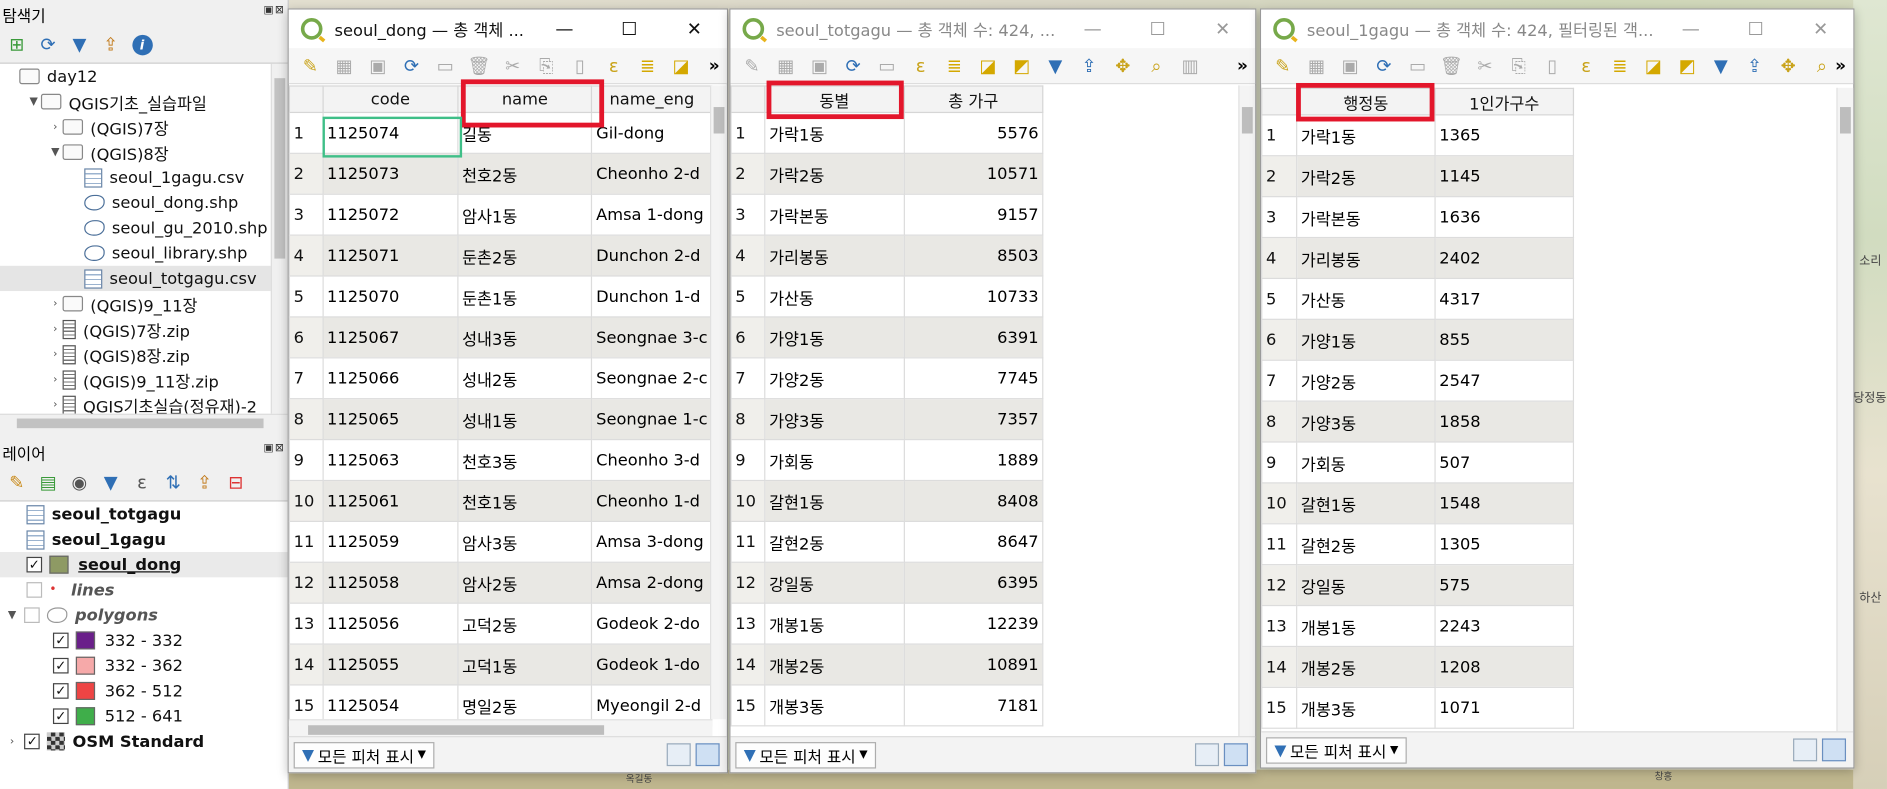 The height and width of the screenshot is (789, 1887). I want to click on table-cell: 개봉3동, so click(1366, 707).